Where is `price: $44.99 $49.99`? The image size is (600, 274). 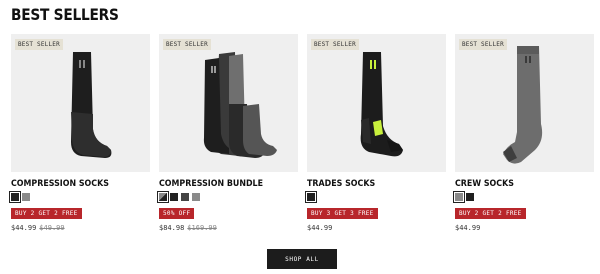 price: $44.99 $49.99 is located at coordinates (38, 228).